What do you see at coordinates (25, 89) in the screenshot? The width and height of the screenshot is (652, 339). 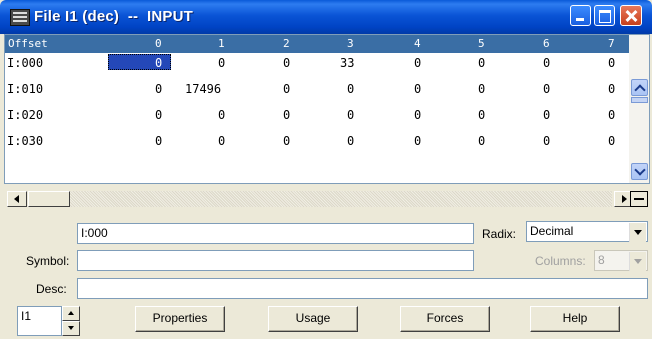 I see `row-offset: I:010` at bounding box center [25, 89].